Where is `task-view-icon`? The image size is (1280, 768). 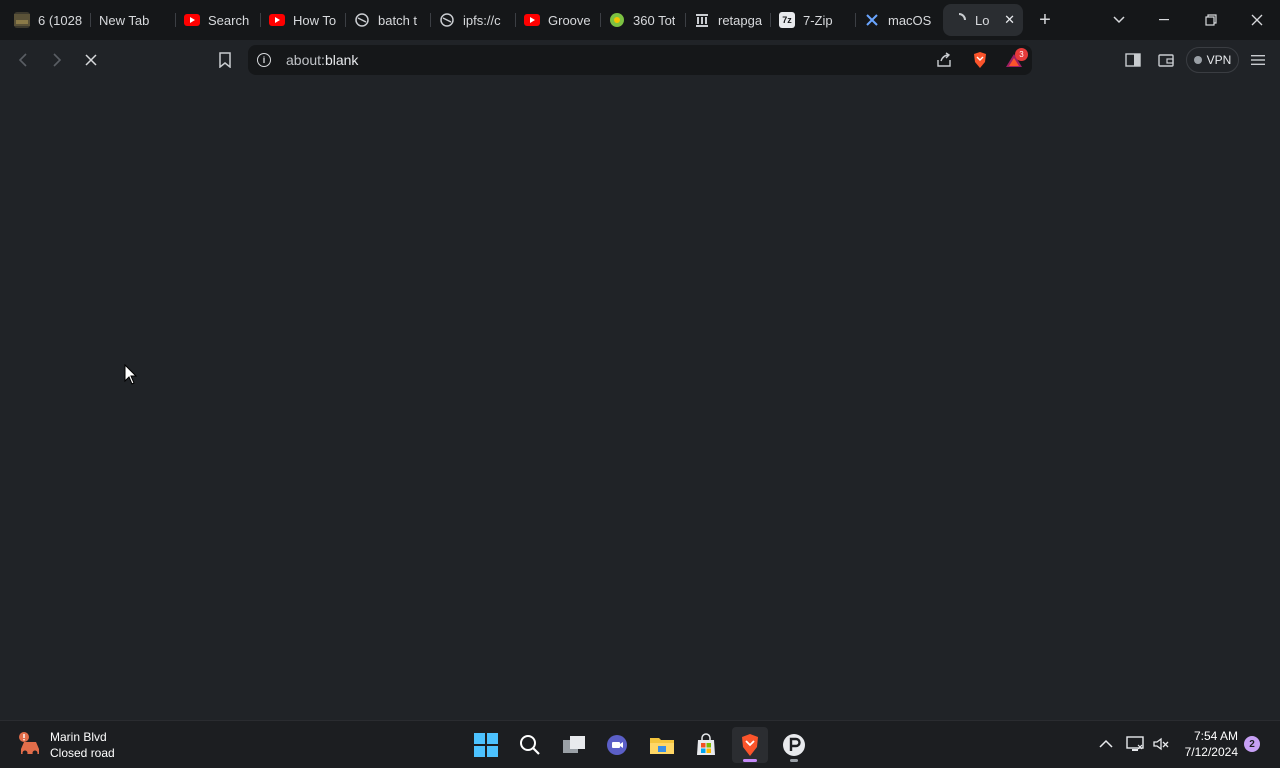
task-view-icon is located at coordinates (574, 744).